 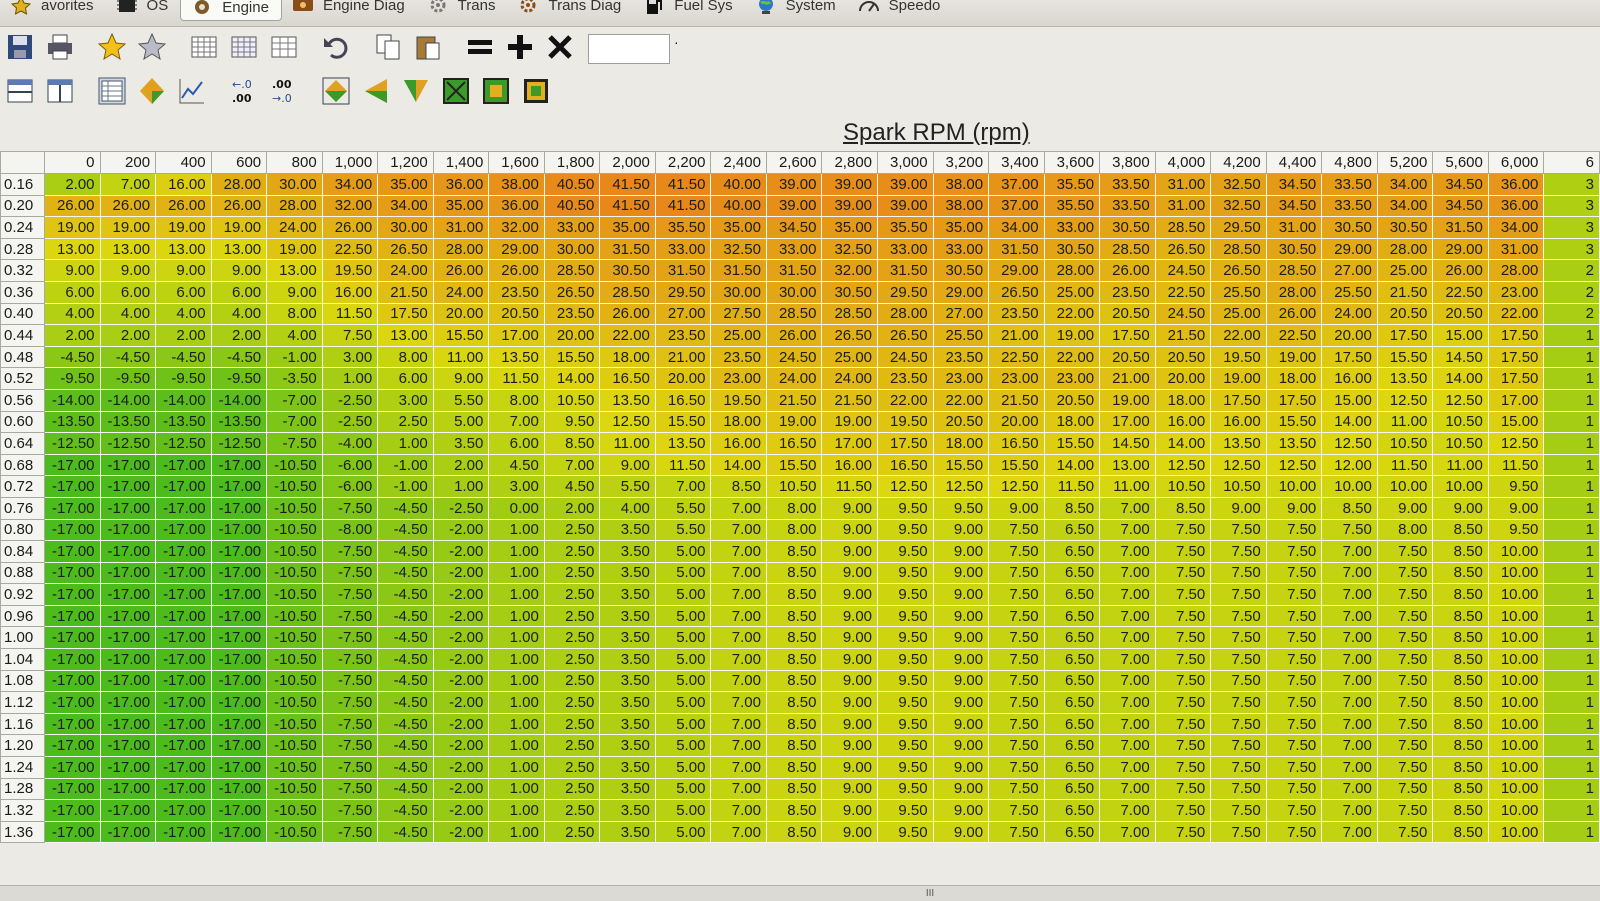 What do you see at coordinates (1405, 400) in the screenshot?
I see `table-cell: 12.50` at bounding box center [1405, 400].